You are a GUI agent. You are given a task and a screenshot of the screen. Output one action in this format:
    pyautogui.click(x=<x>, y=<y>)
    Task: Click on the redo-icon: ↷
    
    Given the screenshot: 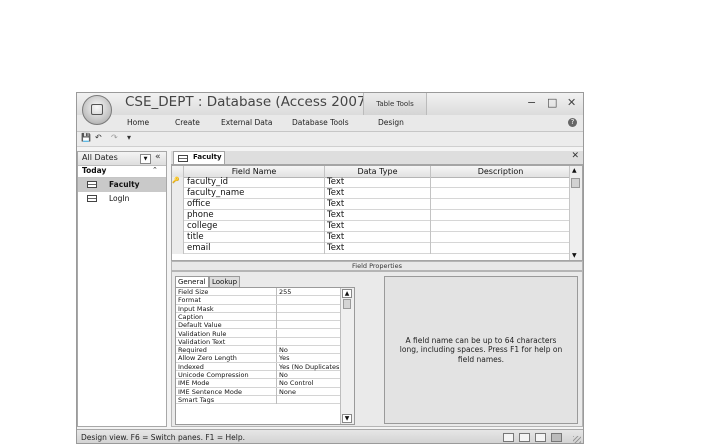 What is the action you would take?
    pyautogui.click(x=114, y=137)
    